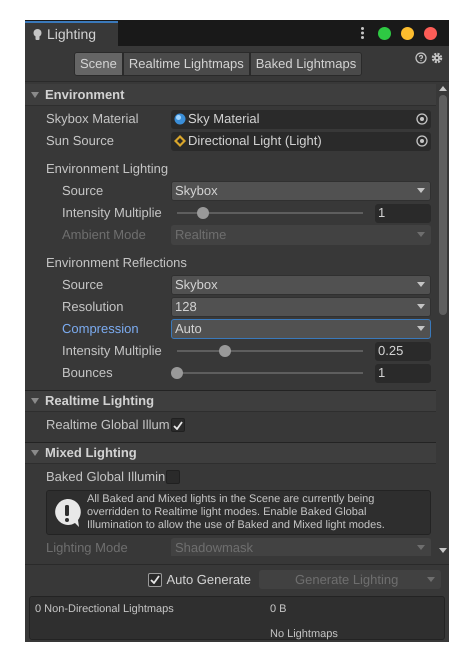  What do you see at coordinates (306, 64) in the screenshot?
I see `tab: Baked Lightmaps` at bounding box center [306, 64].